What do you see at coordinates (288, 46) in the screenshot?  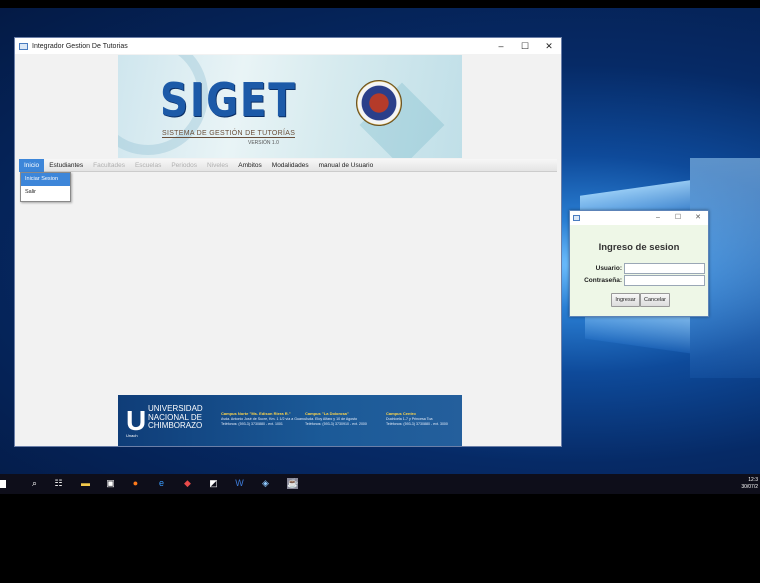 I see `main-titlebar: Integrador Gestion De Tutorias – ☐ ✕` at bounding box center [288, 46].